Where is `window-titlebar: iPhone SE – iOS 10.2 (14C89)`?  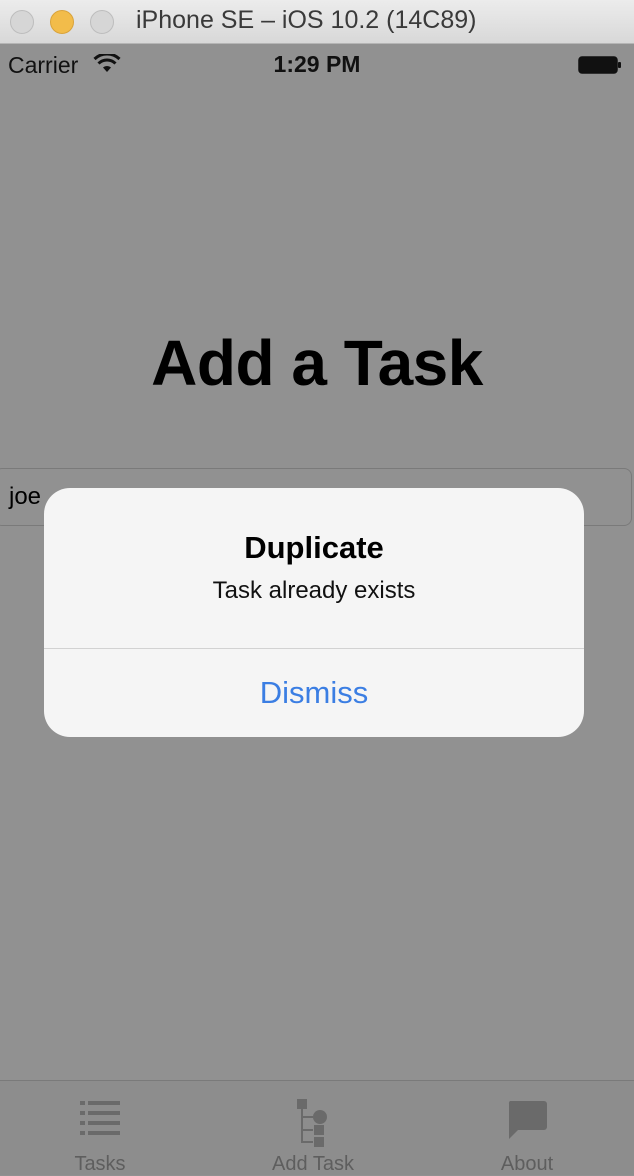
window-titlebar: iPhone SE – iOS 10.2 (14C89) is located at coordinates (317, 22).